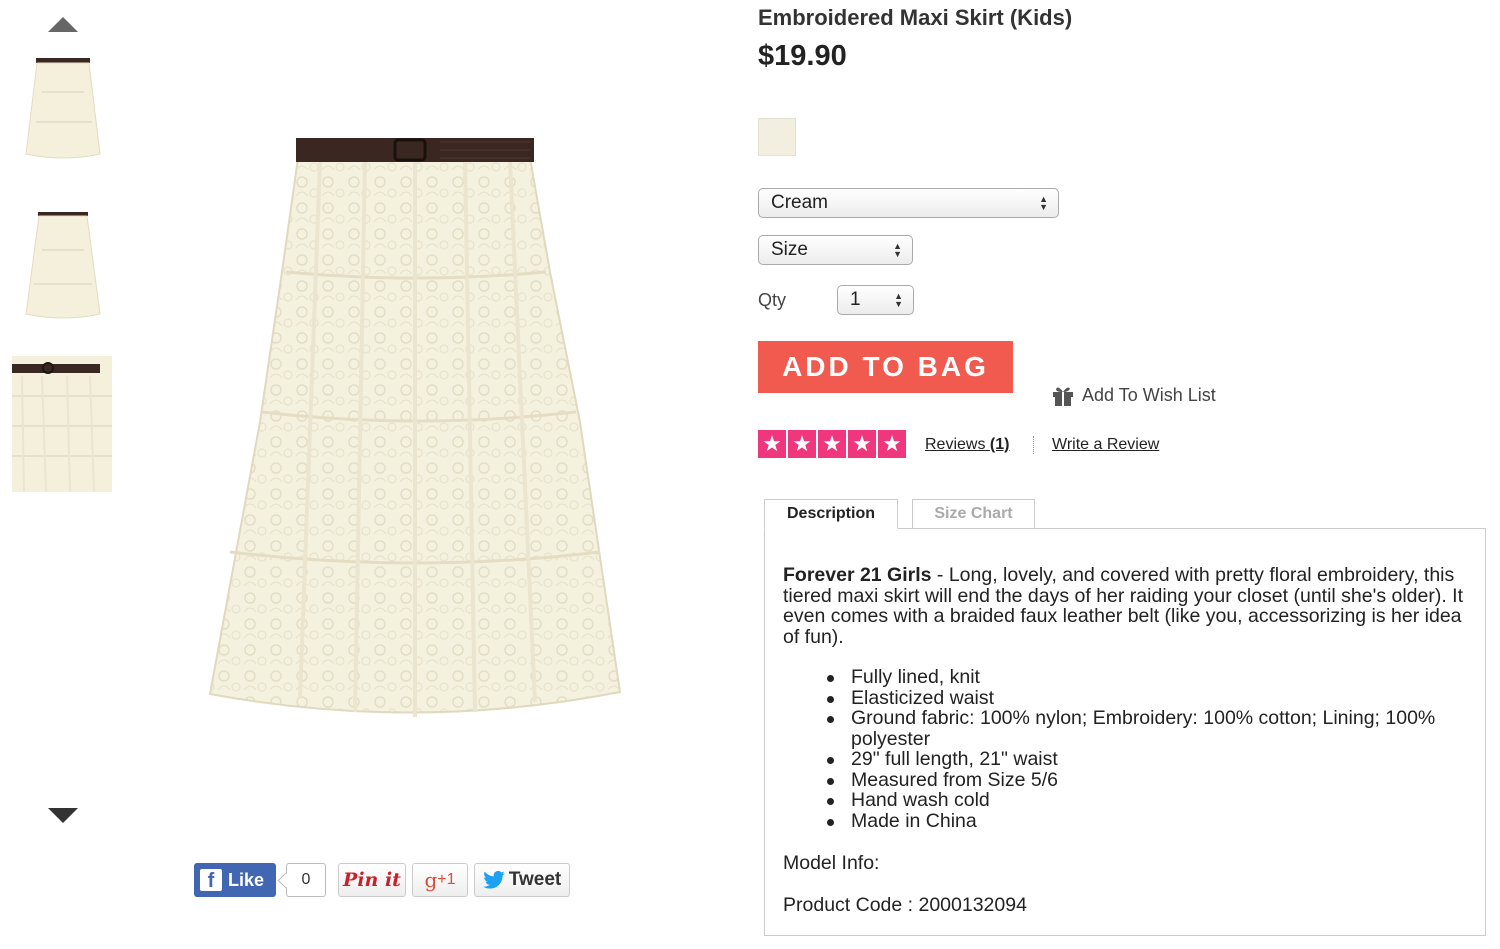 The image size is (1500, 949). Describe the element at coordinates (908, 203) in the screenshot. I see `color-select: Cream ▲ ▼` at that location.